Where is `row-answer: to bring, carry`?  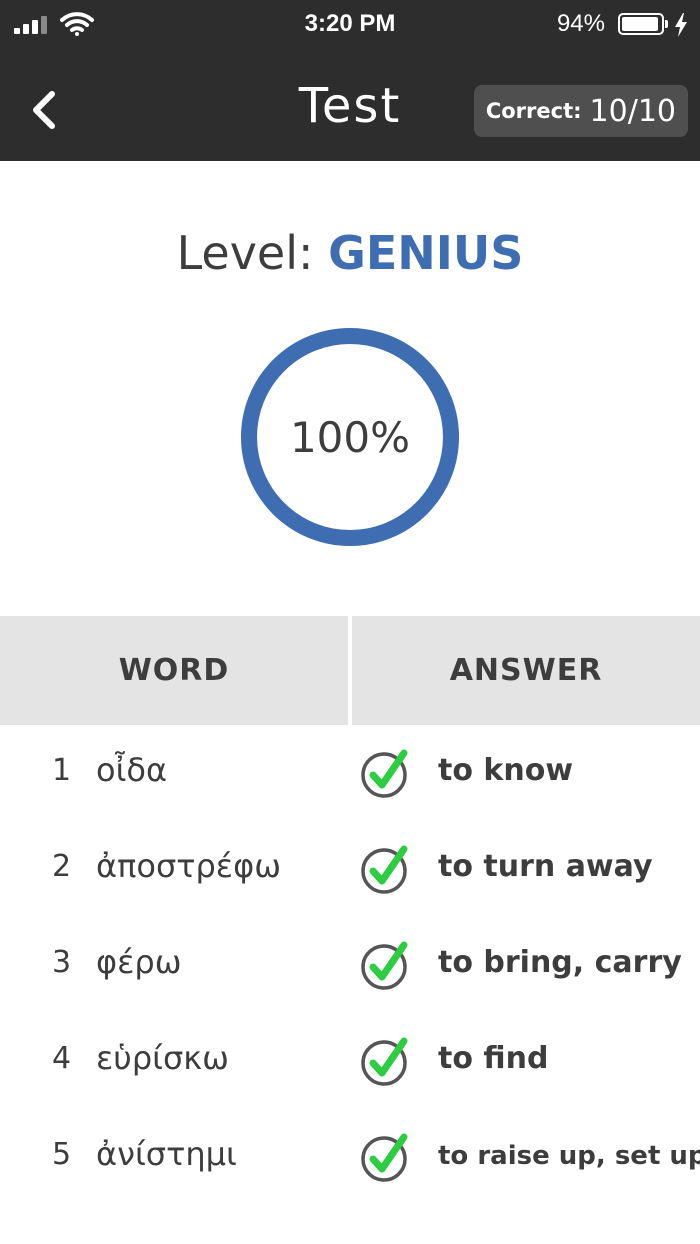
row-answer: to bring, carry is located at coordinates (560, 962).